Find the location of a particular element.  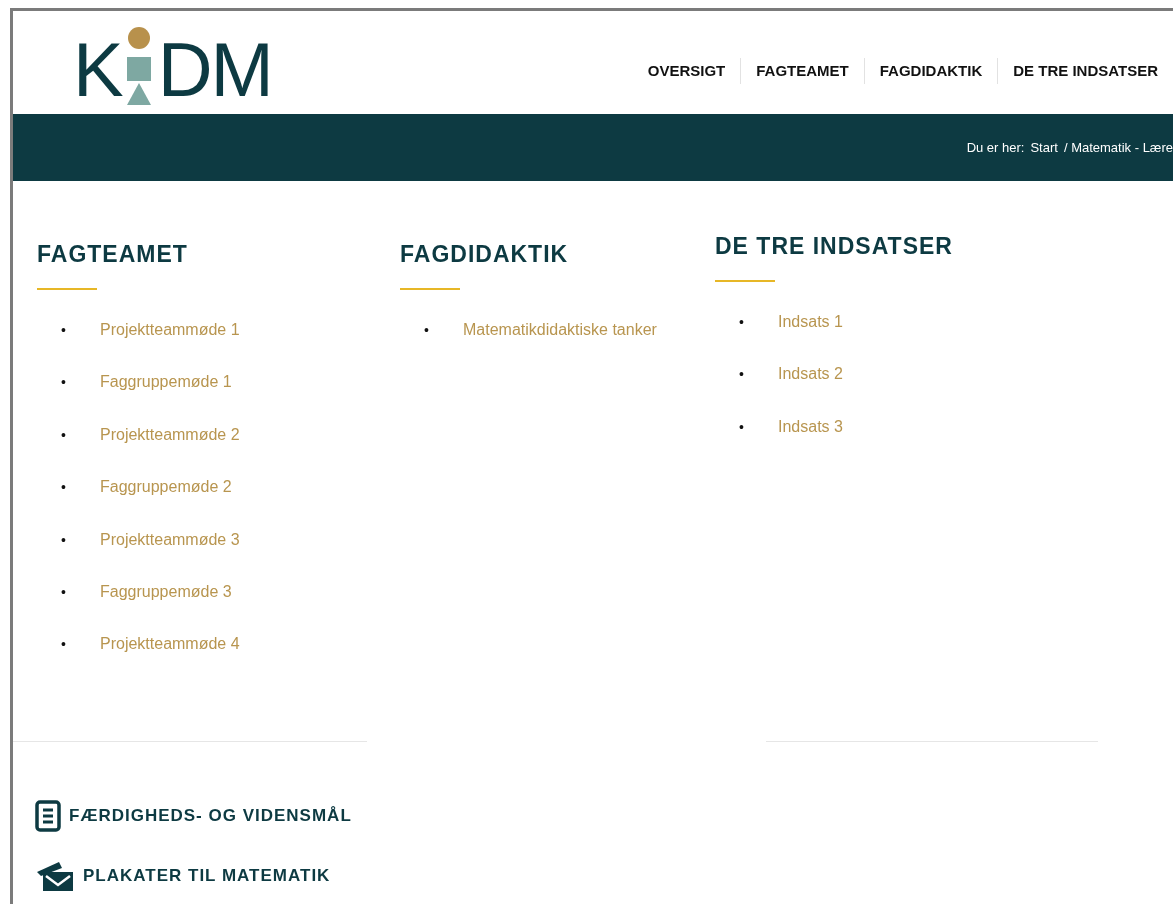

list-link: Indsats 1 is located at coordinates (810, 322).